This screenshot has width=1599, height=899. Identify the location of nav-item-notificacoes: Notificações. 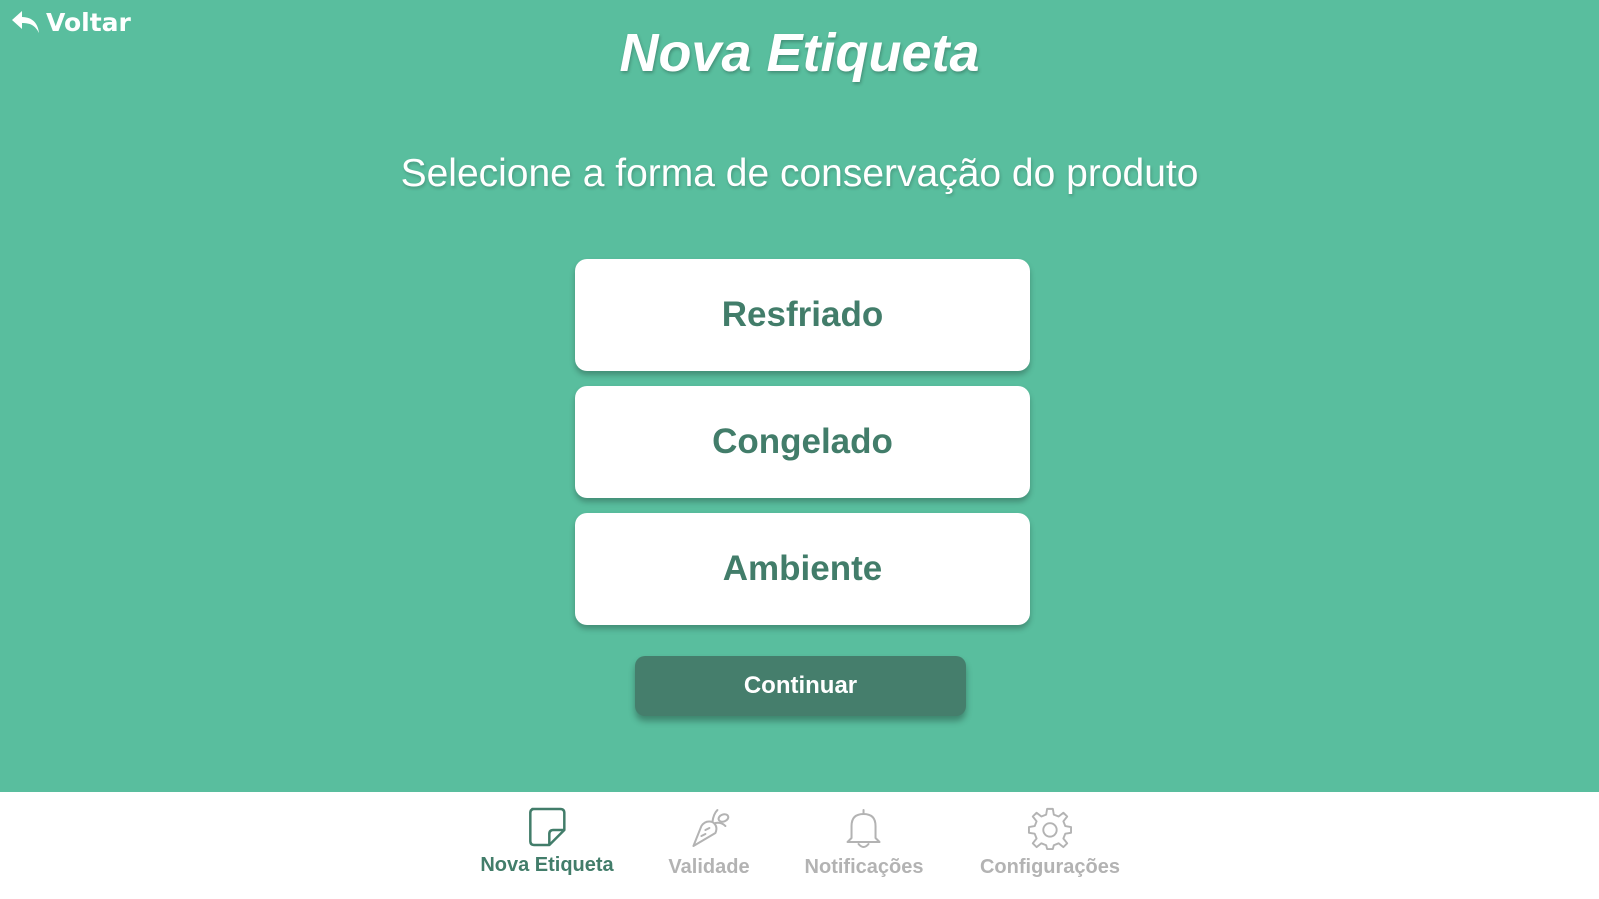
(864, 842).